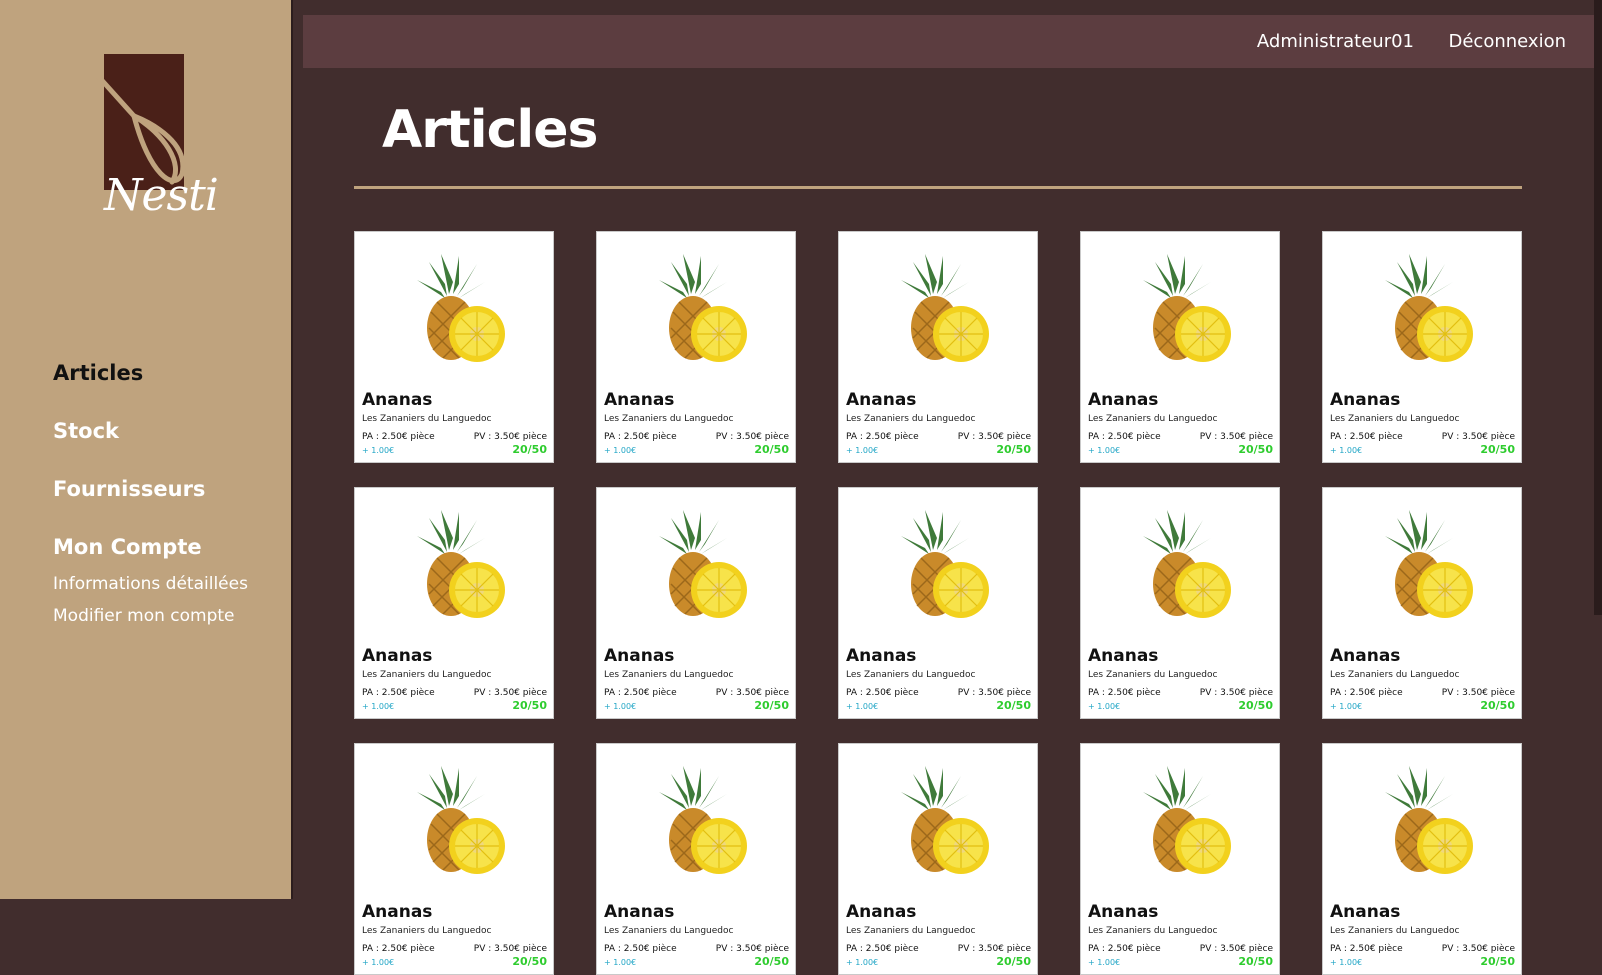 The height and width of the screenshot is (975, 1602). Describe the element at coordinates (949, 41) in the screenshot. I see `top-bar: Administrateur01 Déconnexion` at that location.